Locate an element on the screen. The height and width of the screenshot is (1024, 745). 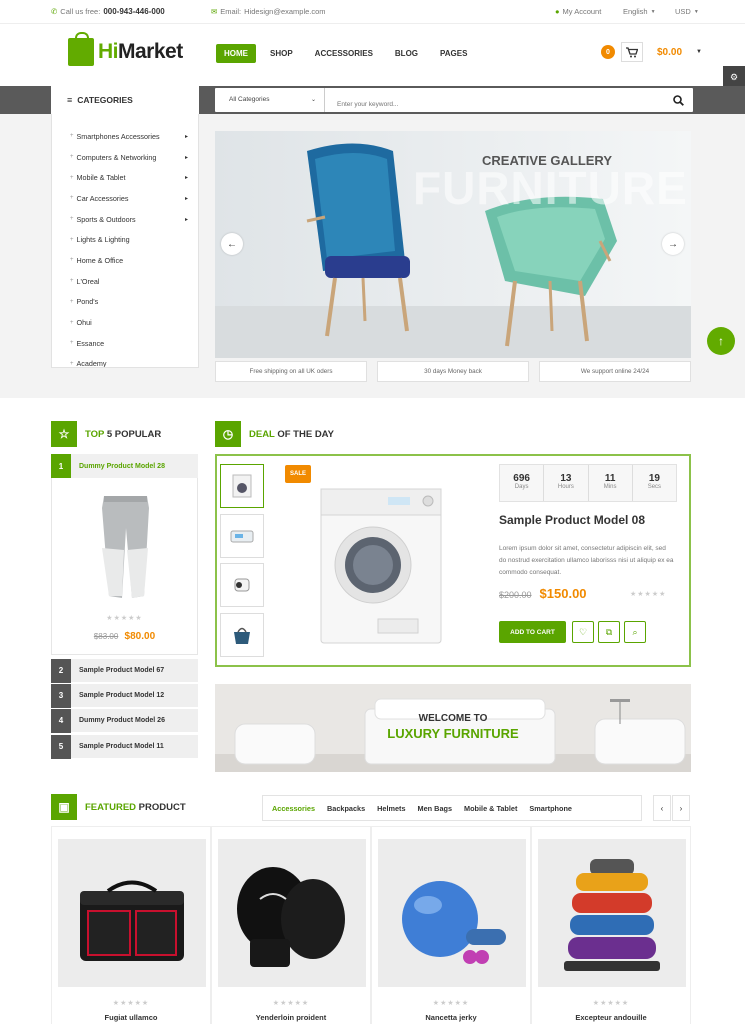
category-item: Smartphones Accessories▸ is located at coordinates (125, 136).